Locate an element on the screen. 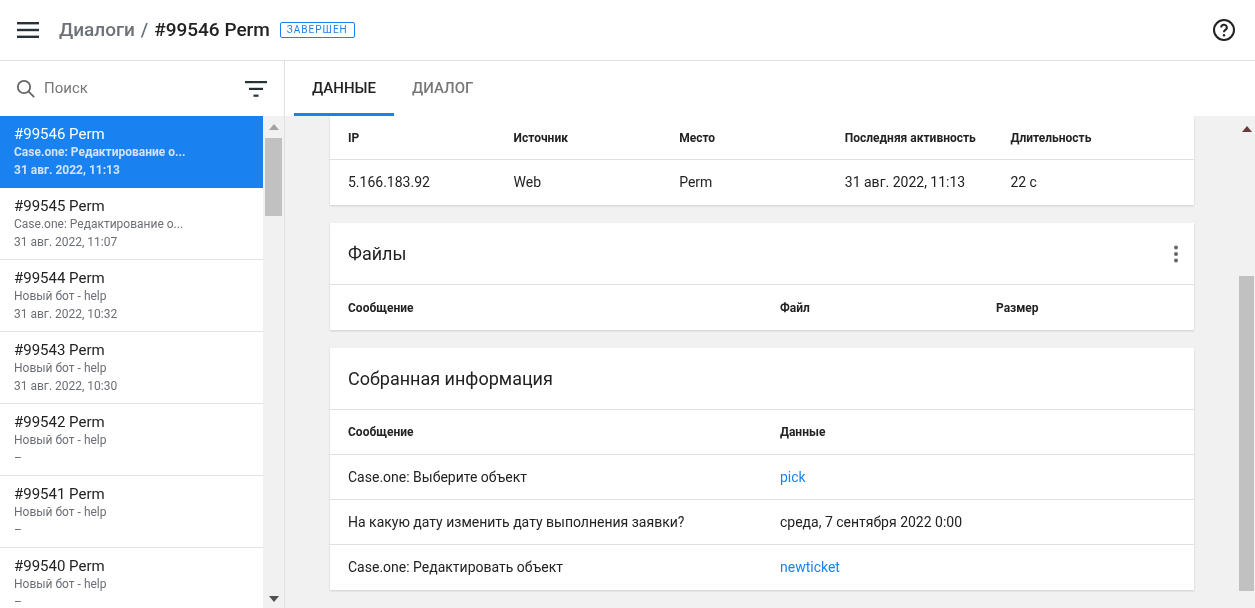 The height and width of the screenshot is (608, 1255). search-field: Поиск is located at coordinates (140, 88).